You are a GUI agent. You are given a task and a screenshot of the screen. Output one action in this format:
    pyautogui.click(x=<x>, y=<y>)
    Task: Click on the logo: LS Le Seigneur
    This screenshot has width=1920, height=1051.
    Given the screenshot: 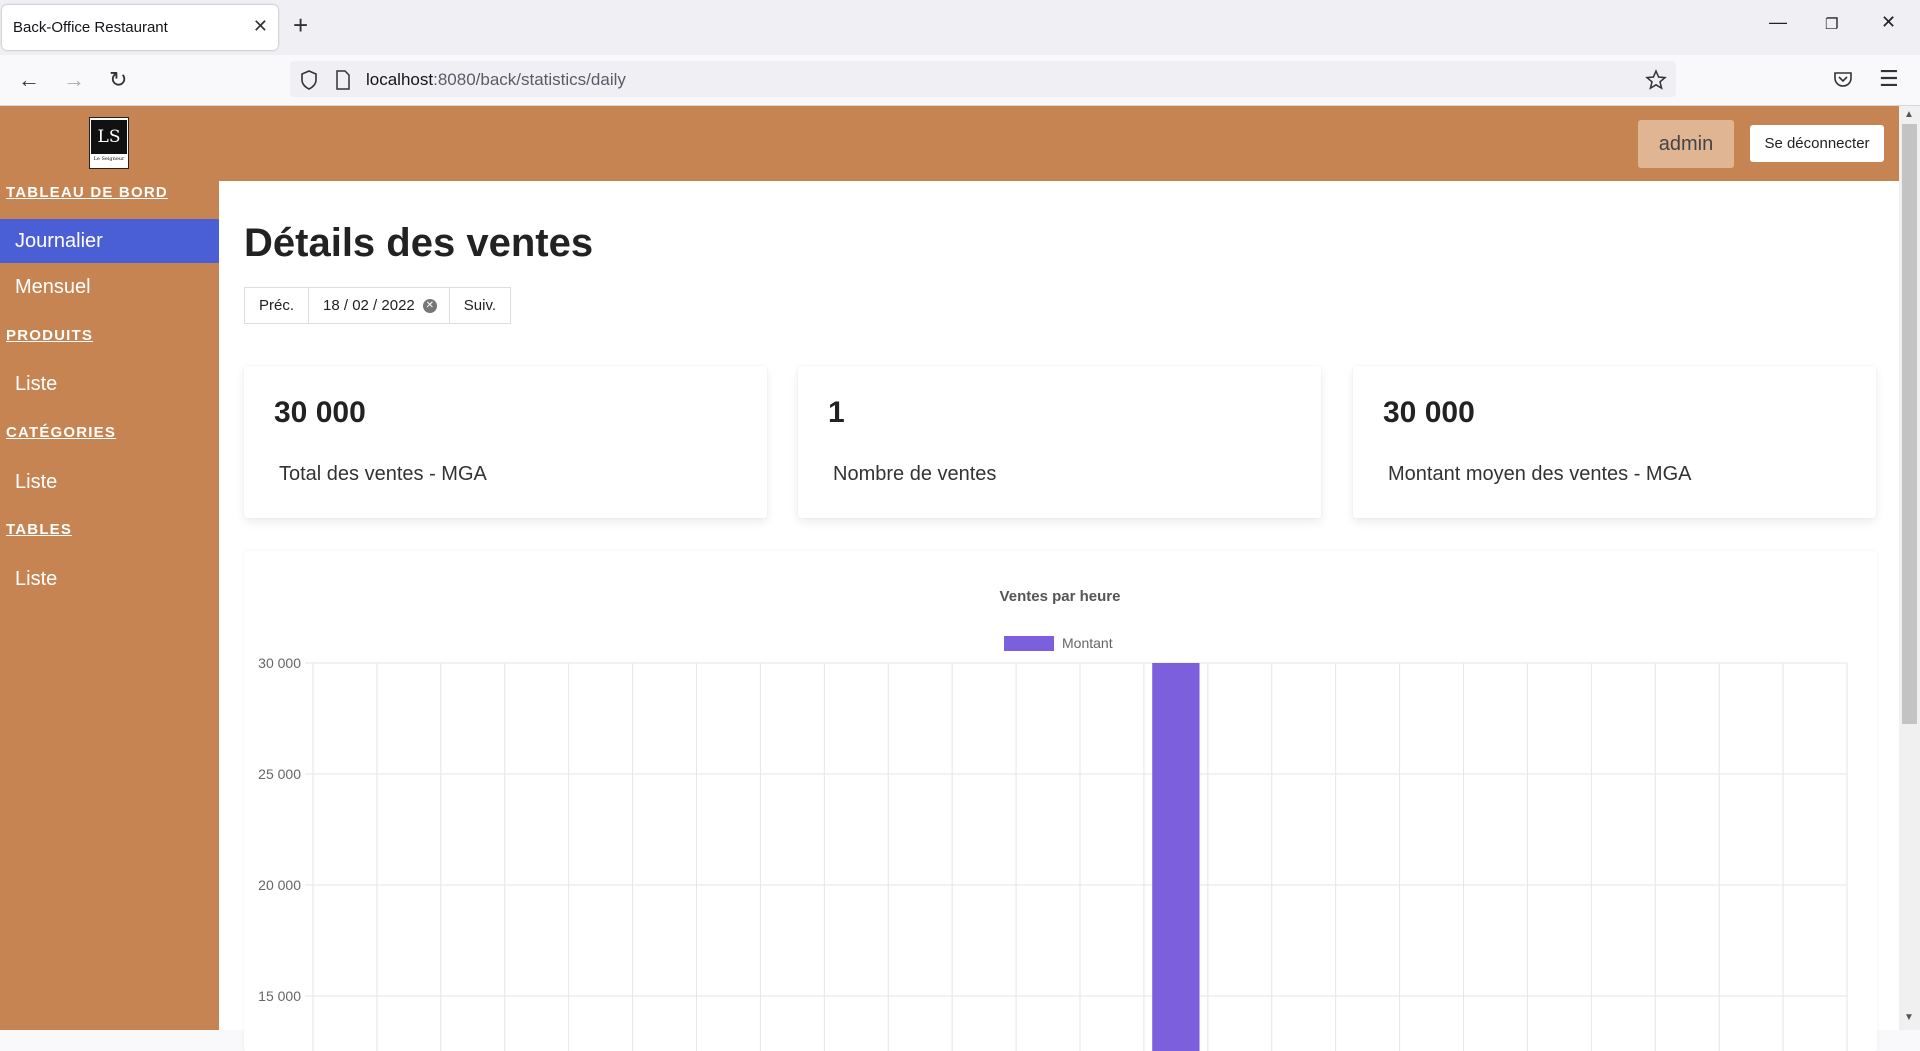 What is the action you would take?
    pyautogui.click(x=109, y=143)
    